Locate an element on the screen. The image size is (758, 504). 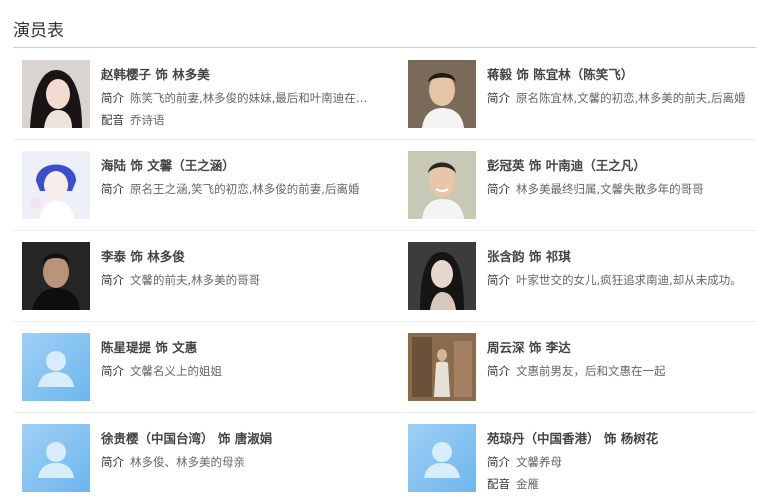
cast-item: 徐贵樱（中国台湾） 饰 唐淑娟 简介 林多俊、林多美的母亲 is located at coordinates (206, 458).